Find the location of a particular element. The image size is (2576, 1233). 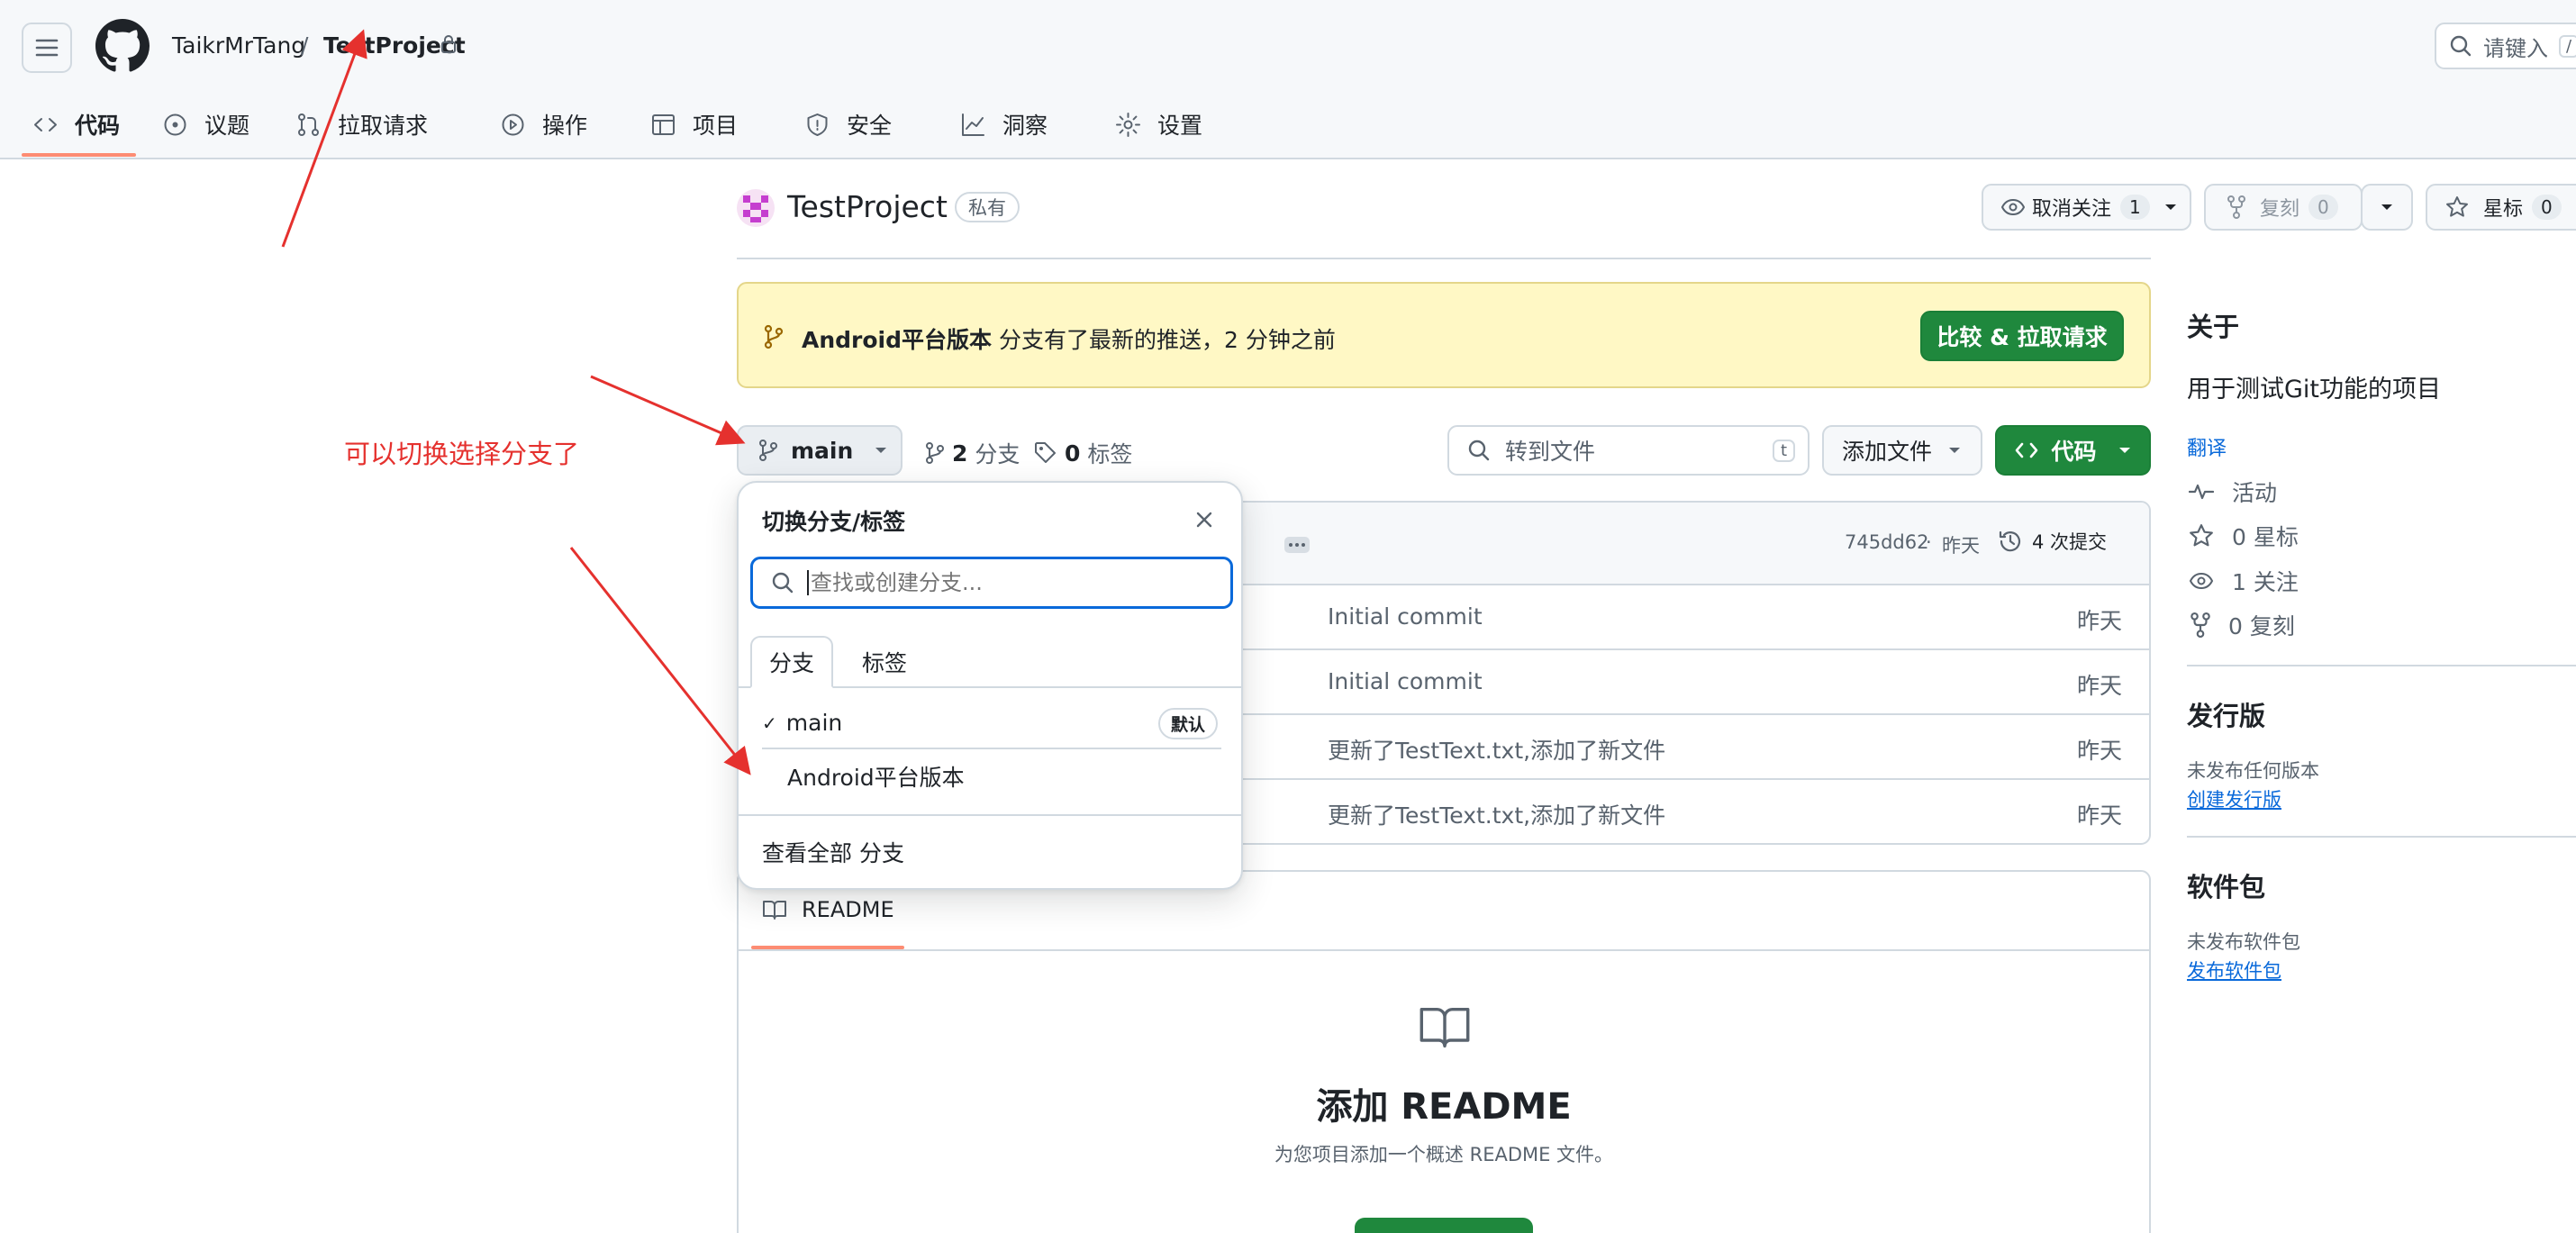

annotation-text: 可以切换选择分支了 is located at coordinates (462, 454).